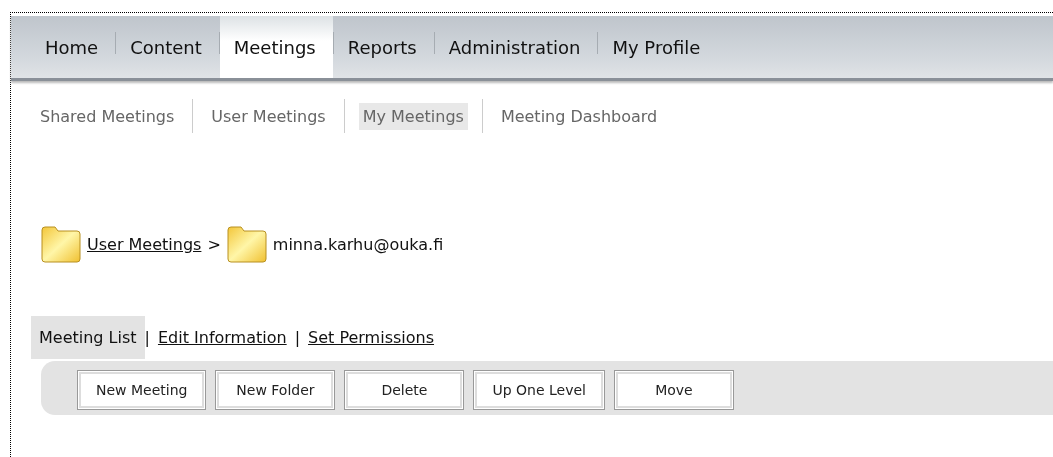 This screenshot has height=457, width=1053. Describe the element at coordinates (276, 47) in the screenshot. I see `nav-tab: Meetings` at that location.